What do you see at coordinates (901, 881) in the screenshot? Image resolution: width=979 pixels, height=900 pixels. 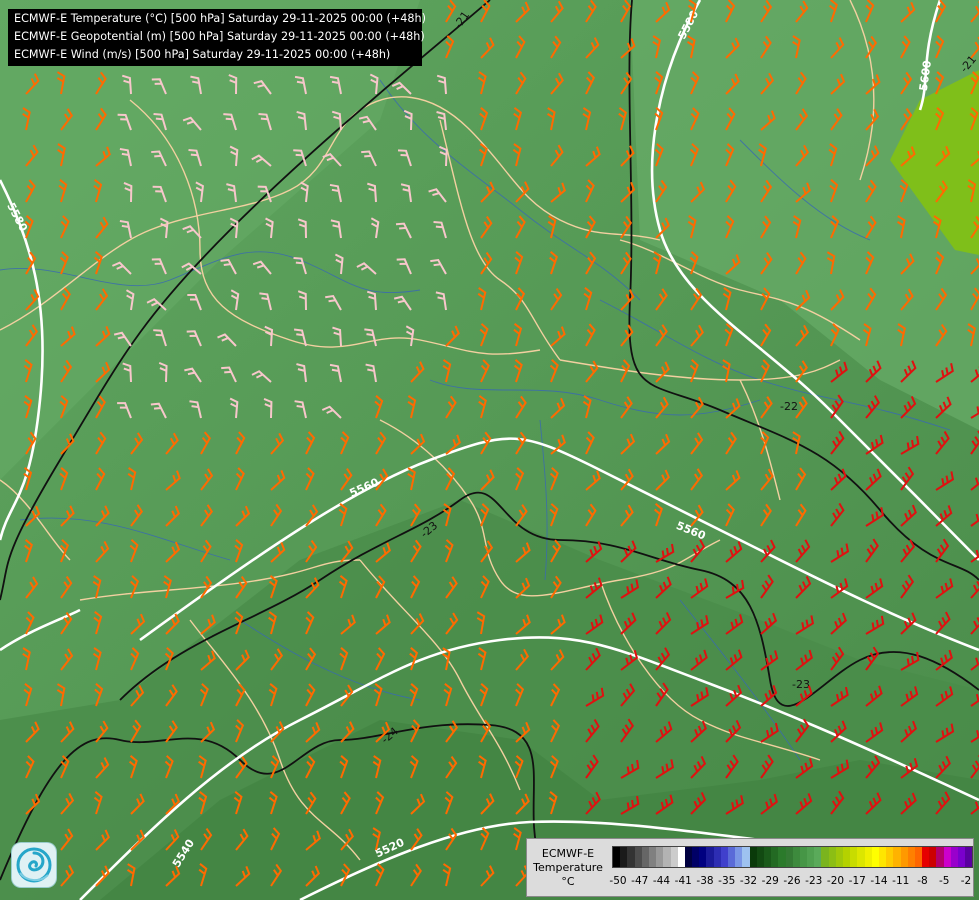 I see `legend-tick-label: -11` at bounding box center [901, 881].